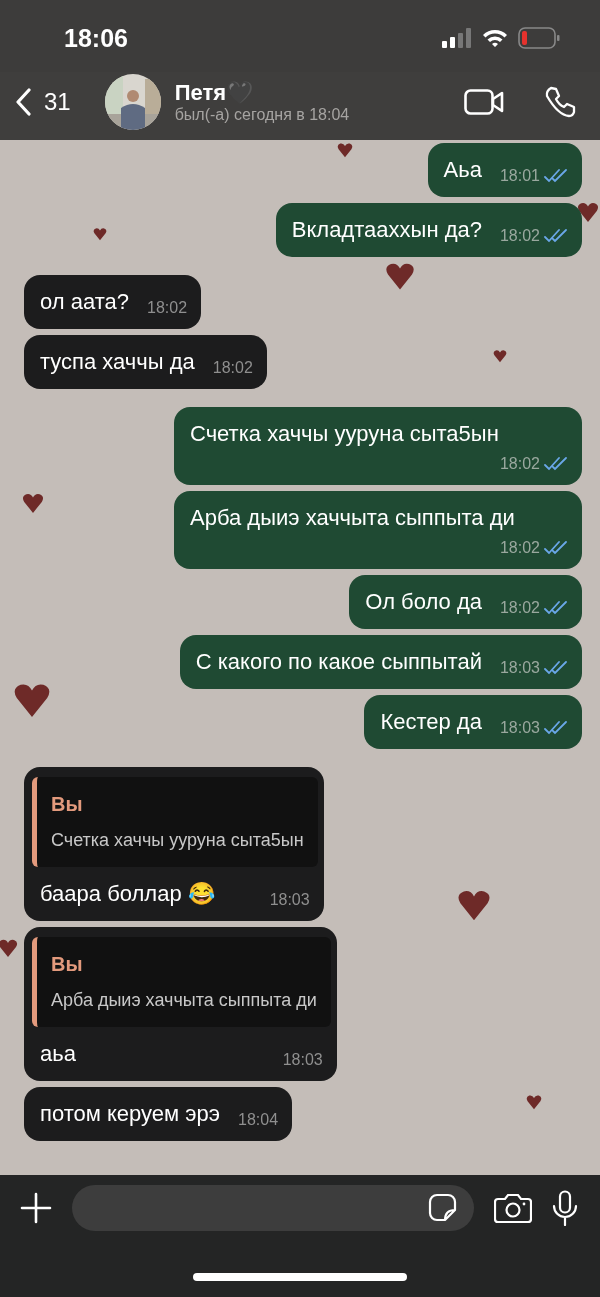 Image resolution: width=600 pixels, height=1297 pixels. What do you see at coordinates (539, 38) in the screenshot?
I see `battery-icon` at bounding box center [539, 38].